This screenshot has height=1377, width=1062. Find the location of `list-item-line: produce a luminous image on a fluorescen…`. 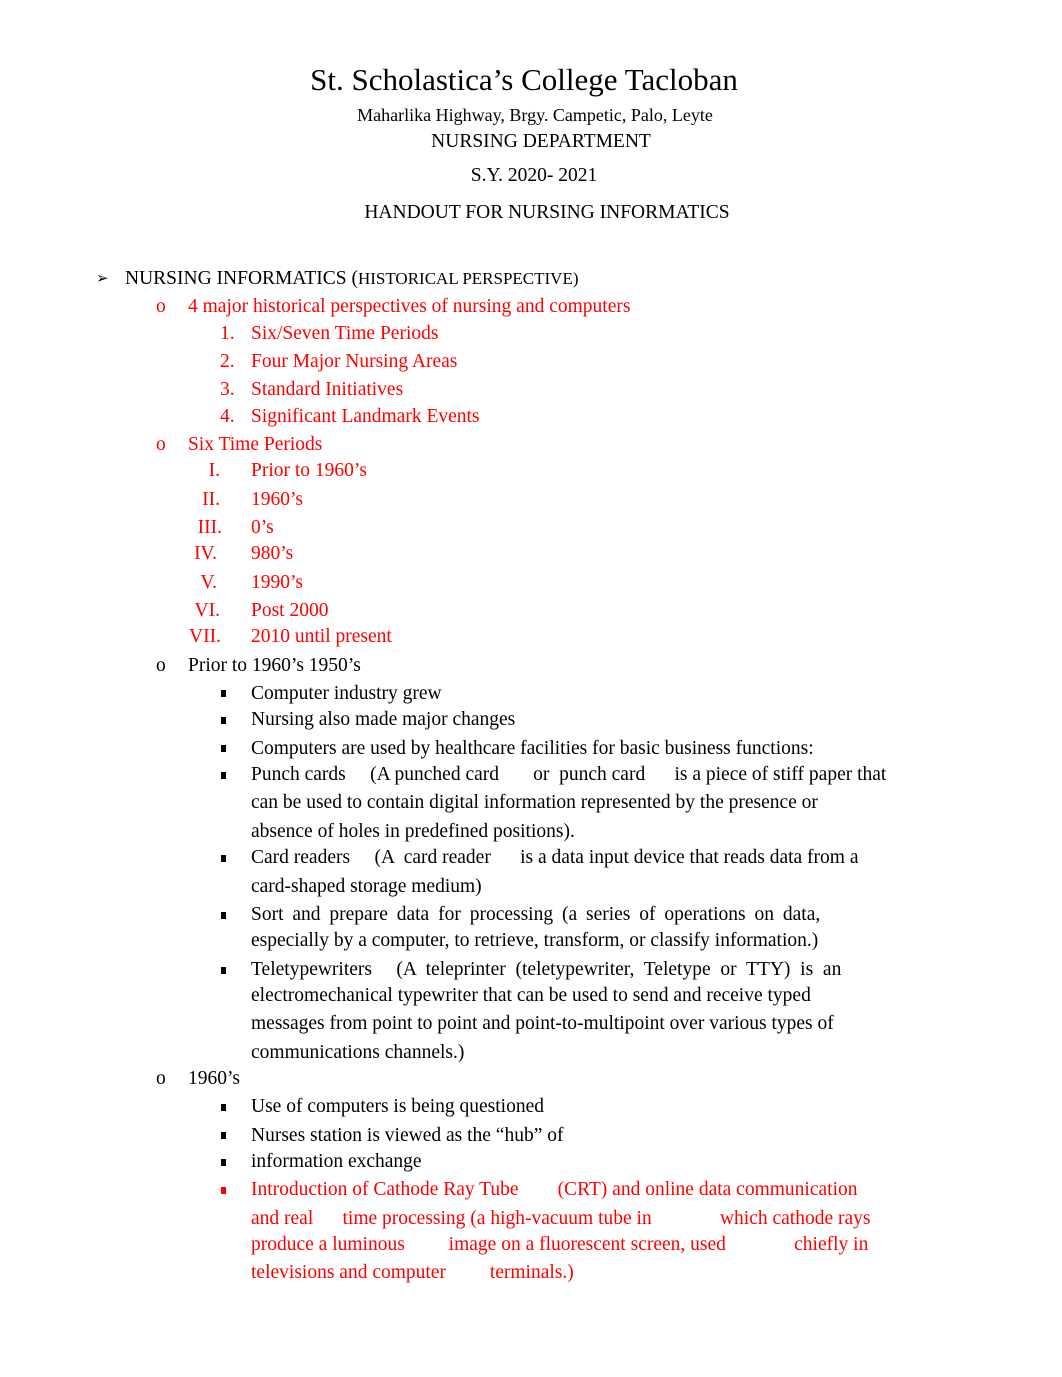

list-item-line: produce a luminous image on a fluorescen… is located at coordinates (560, 1244).